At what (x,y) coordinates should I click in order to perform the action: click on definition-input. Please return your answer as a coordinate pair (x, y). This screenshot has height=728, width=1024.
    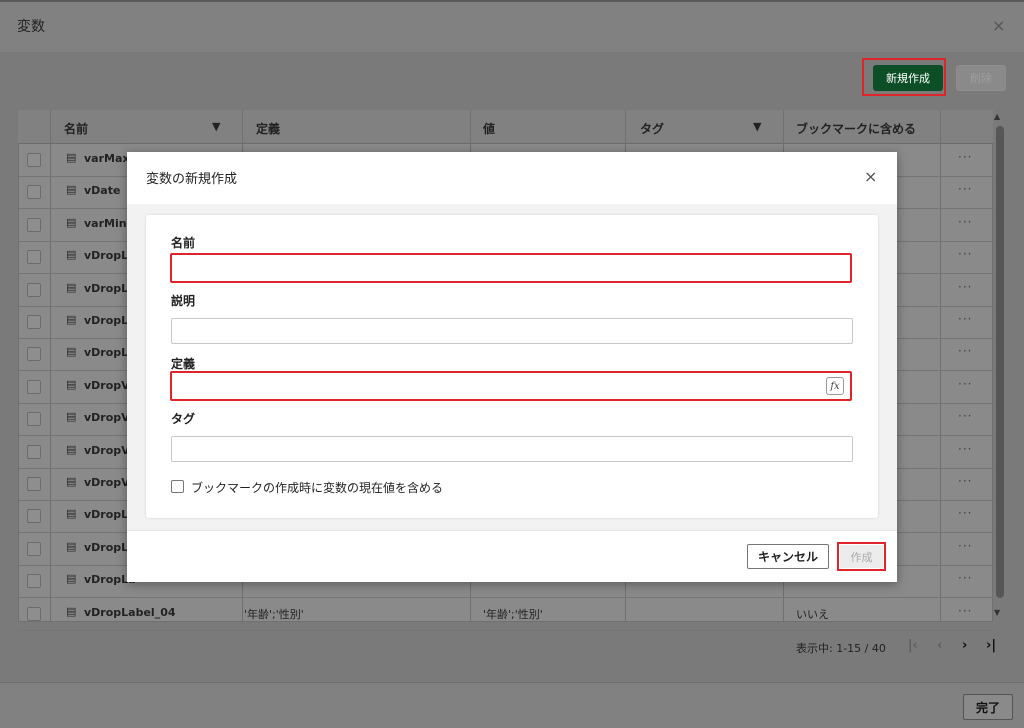
    Looking at the image, I should click on (511, 386).